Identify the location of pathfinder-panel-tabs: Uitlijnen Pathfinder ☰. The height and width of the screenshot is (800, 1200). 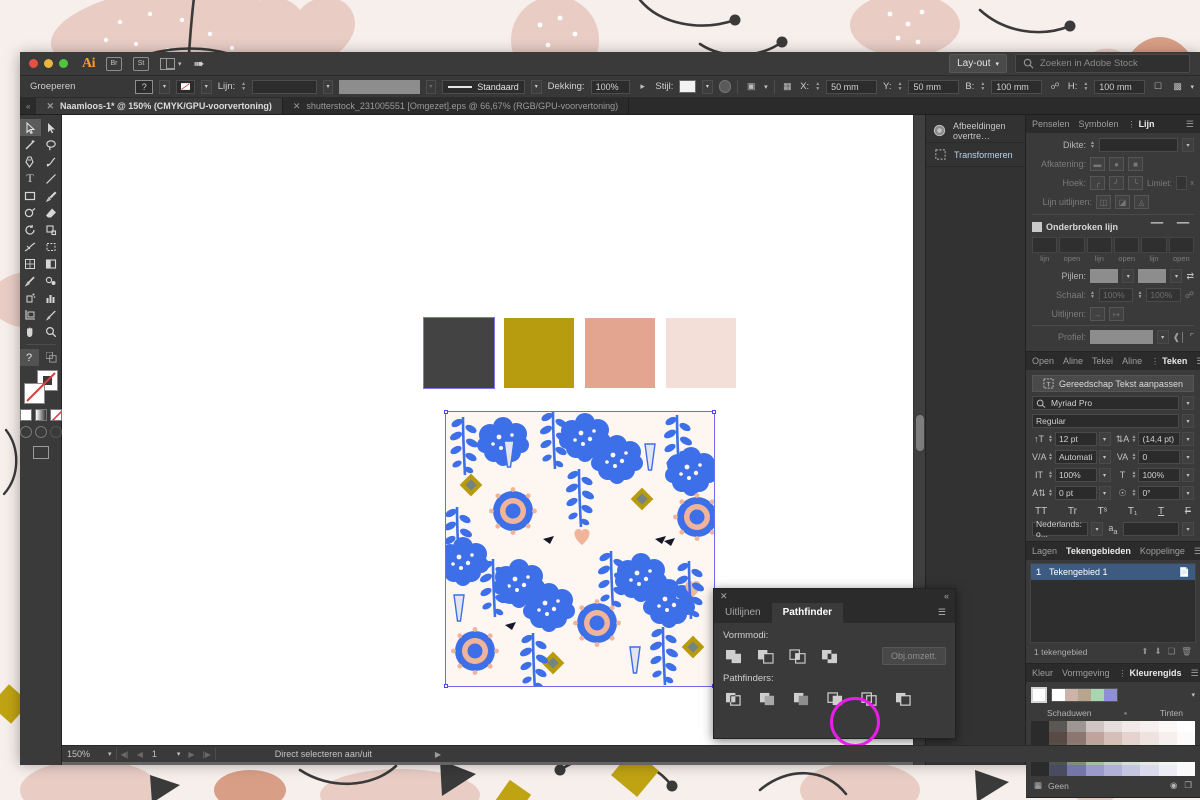
(834, 613).